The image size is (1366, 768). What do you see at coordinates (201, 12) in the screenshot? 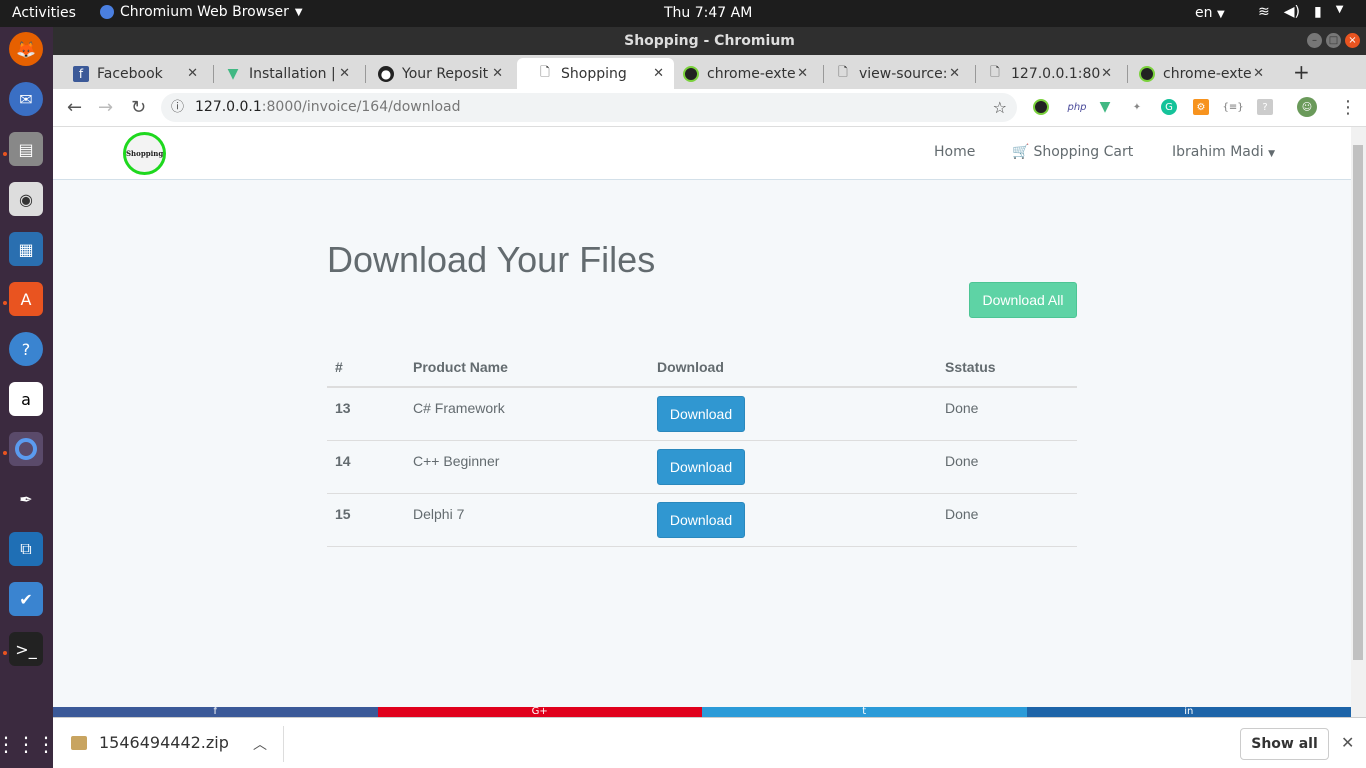
I see `app-menu: Chromium Web Browser ▼` at bounding box center [201, 12].